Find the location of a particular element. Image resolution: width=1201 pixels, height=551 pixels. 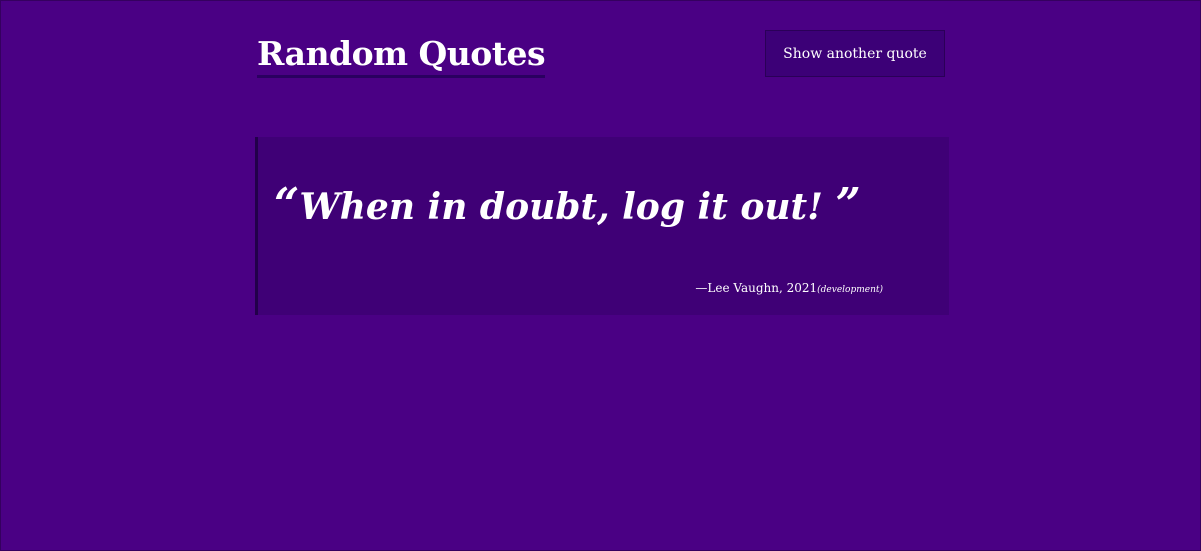

close-quote-mark: ” is located at coordinates (848, 204).